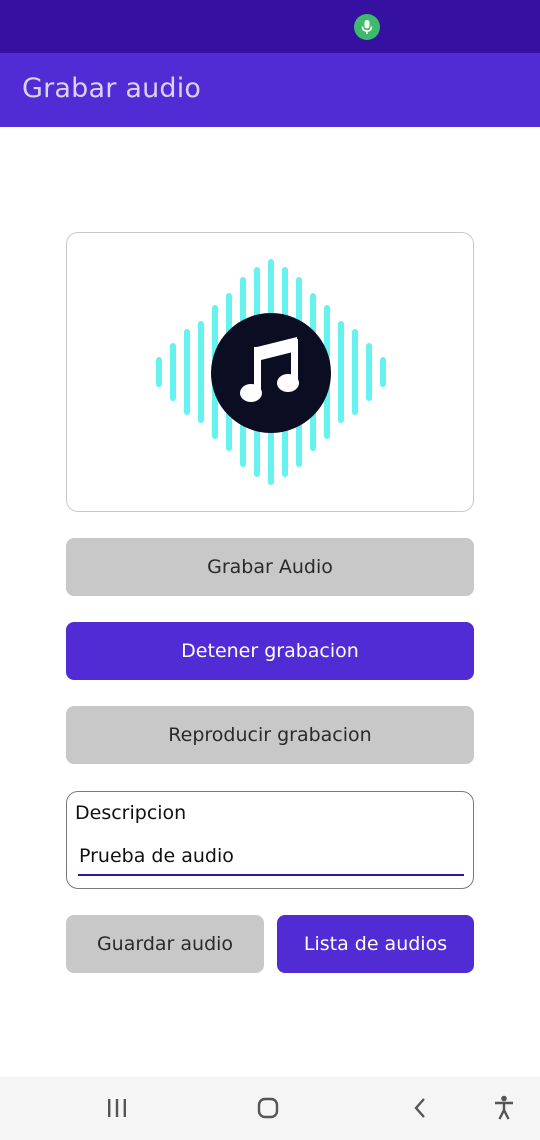  What do you see at coordinates (504, 1108) in the screenshot?
I see `accessibility-icon` at bounding box center [504, 1108].